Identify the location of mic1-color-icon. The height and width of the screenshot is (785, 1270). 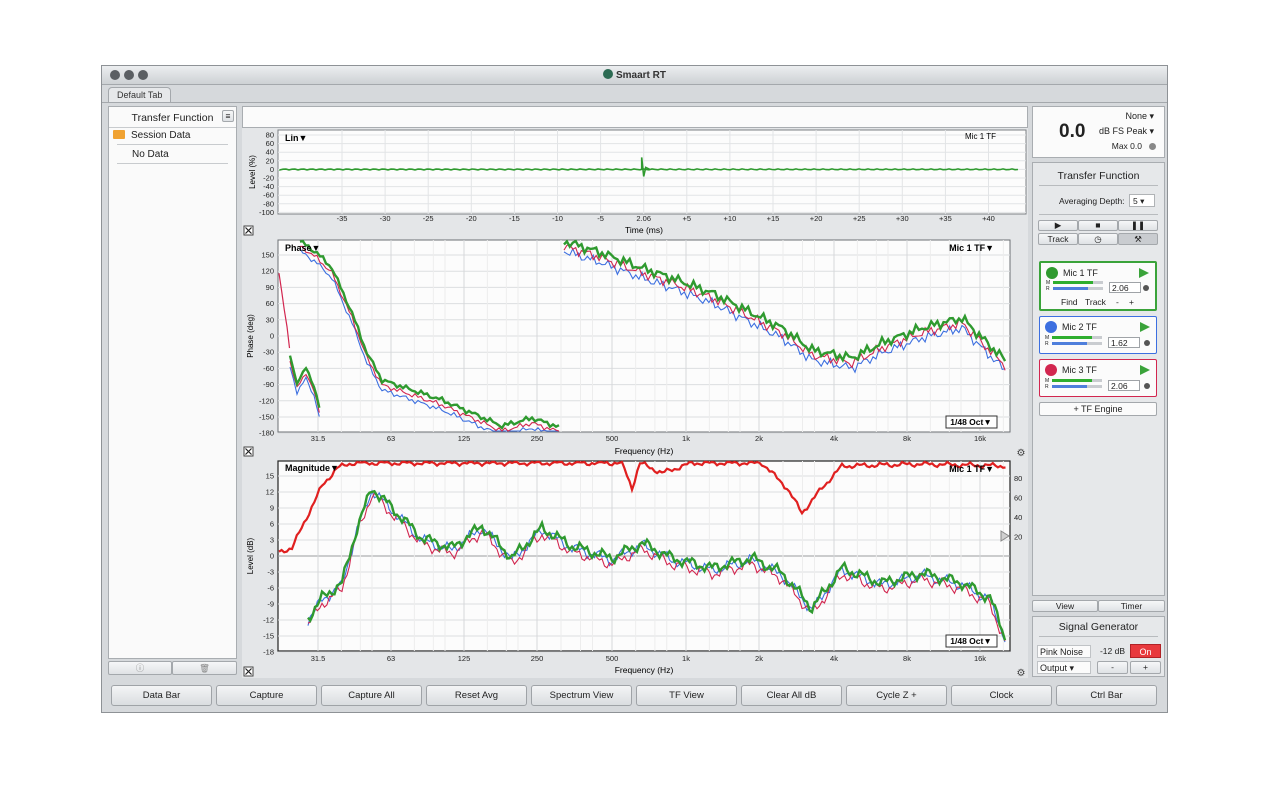
(1052, 273).